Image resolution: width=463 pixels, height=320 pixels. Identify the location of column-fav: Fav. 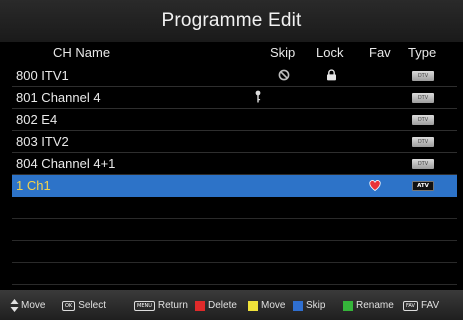
(380, 52).